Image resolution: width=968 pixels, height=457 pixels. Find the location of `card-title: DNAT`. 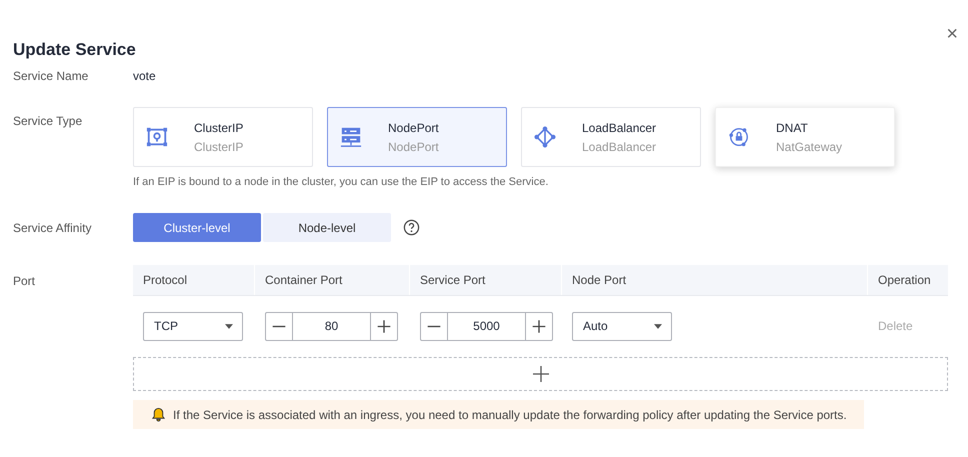

card-title: DNAT is located at coordinates (792, 127).